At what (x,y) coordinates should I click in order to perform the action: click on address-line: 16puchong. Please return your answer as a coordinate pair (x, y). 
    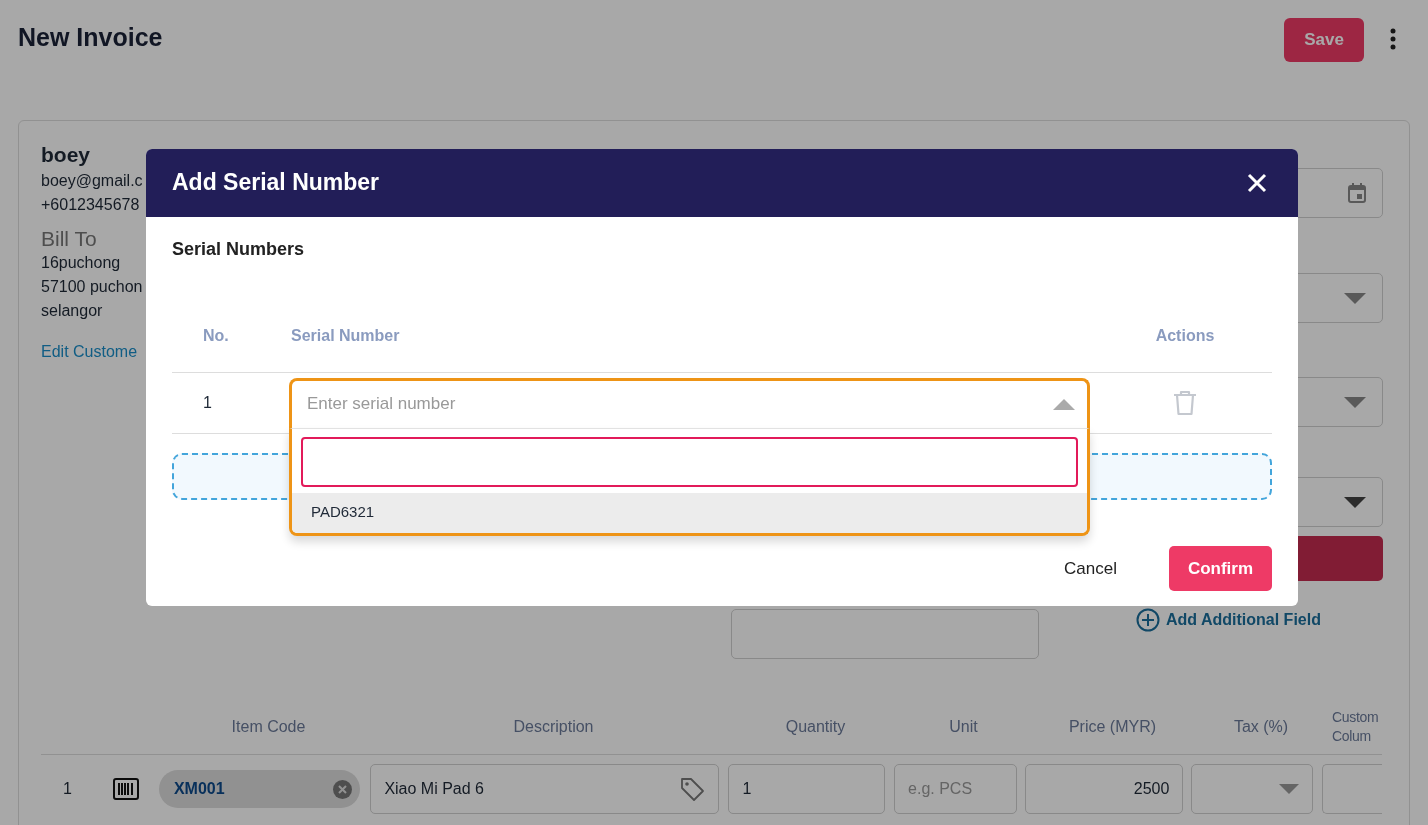
    Looking at the image, I should click on (81, 263).